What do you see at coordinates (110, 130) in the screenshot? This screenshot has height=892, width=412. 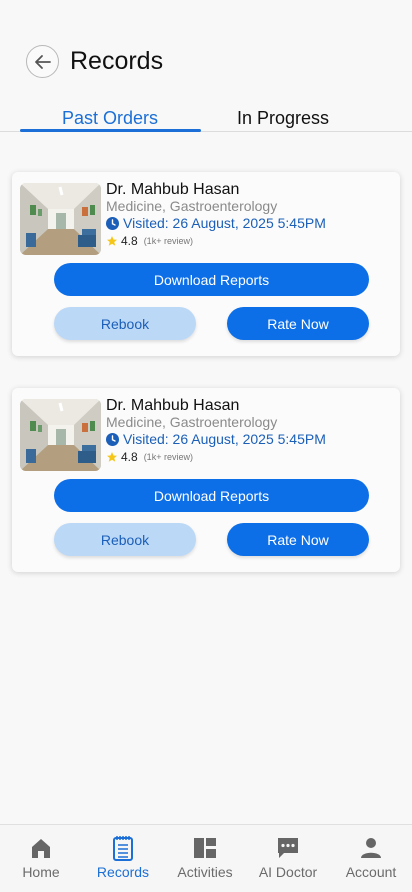 I see `active-tab-indicator` at bounding box center [110, 130].